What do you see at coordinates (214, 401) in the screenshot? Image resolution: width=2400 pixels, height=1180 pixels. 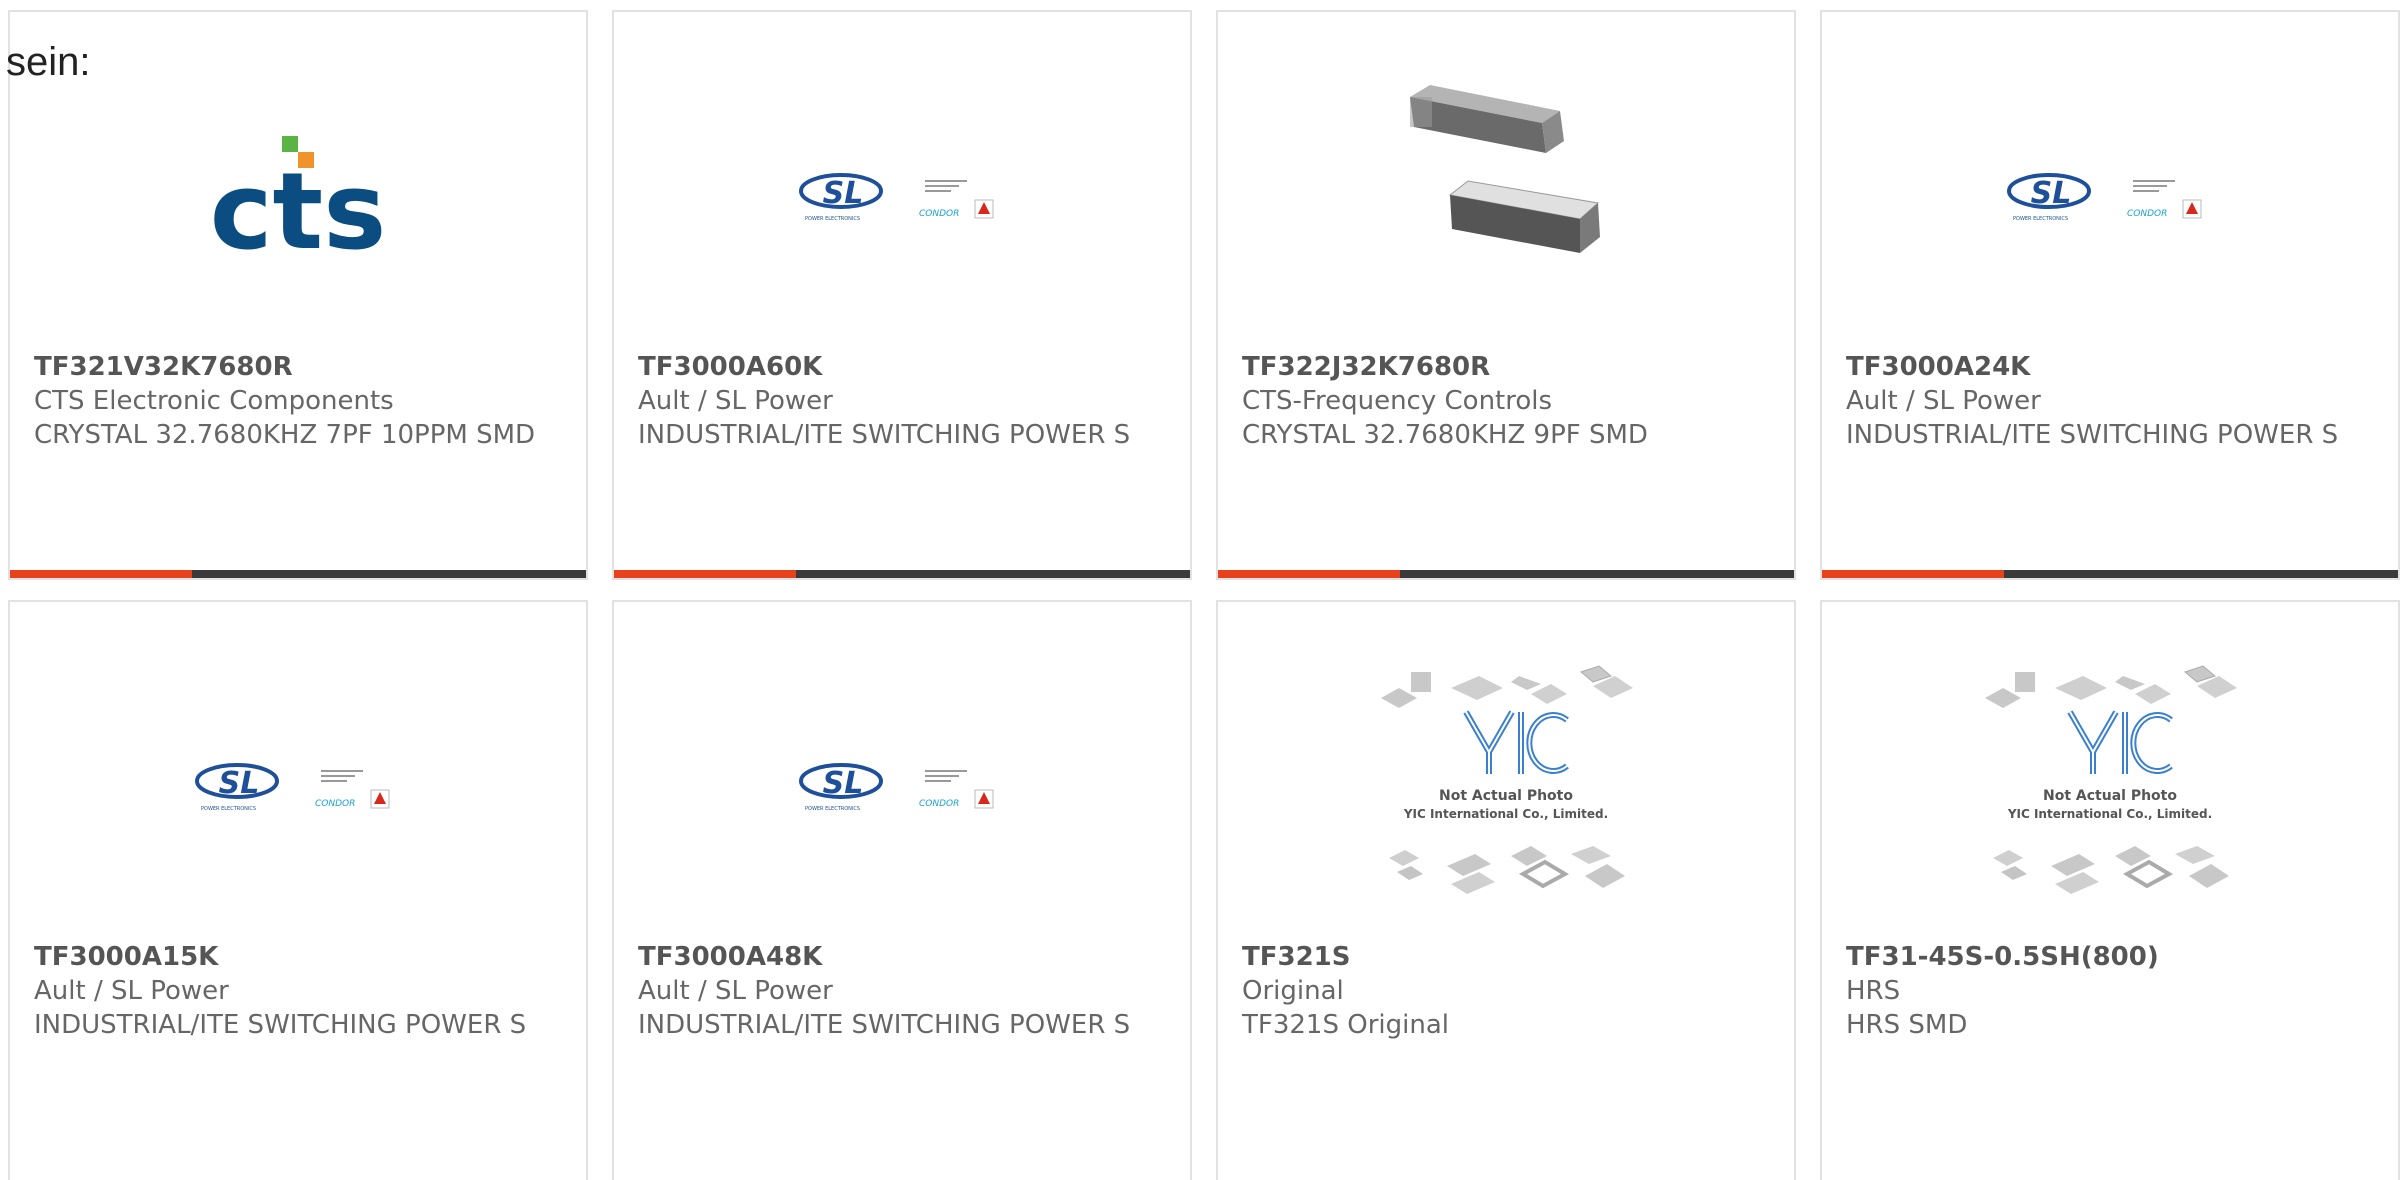 I see `manufacturer: CTS Electronic Components` at bounding box center [214, 401].